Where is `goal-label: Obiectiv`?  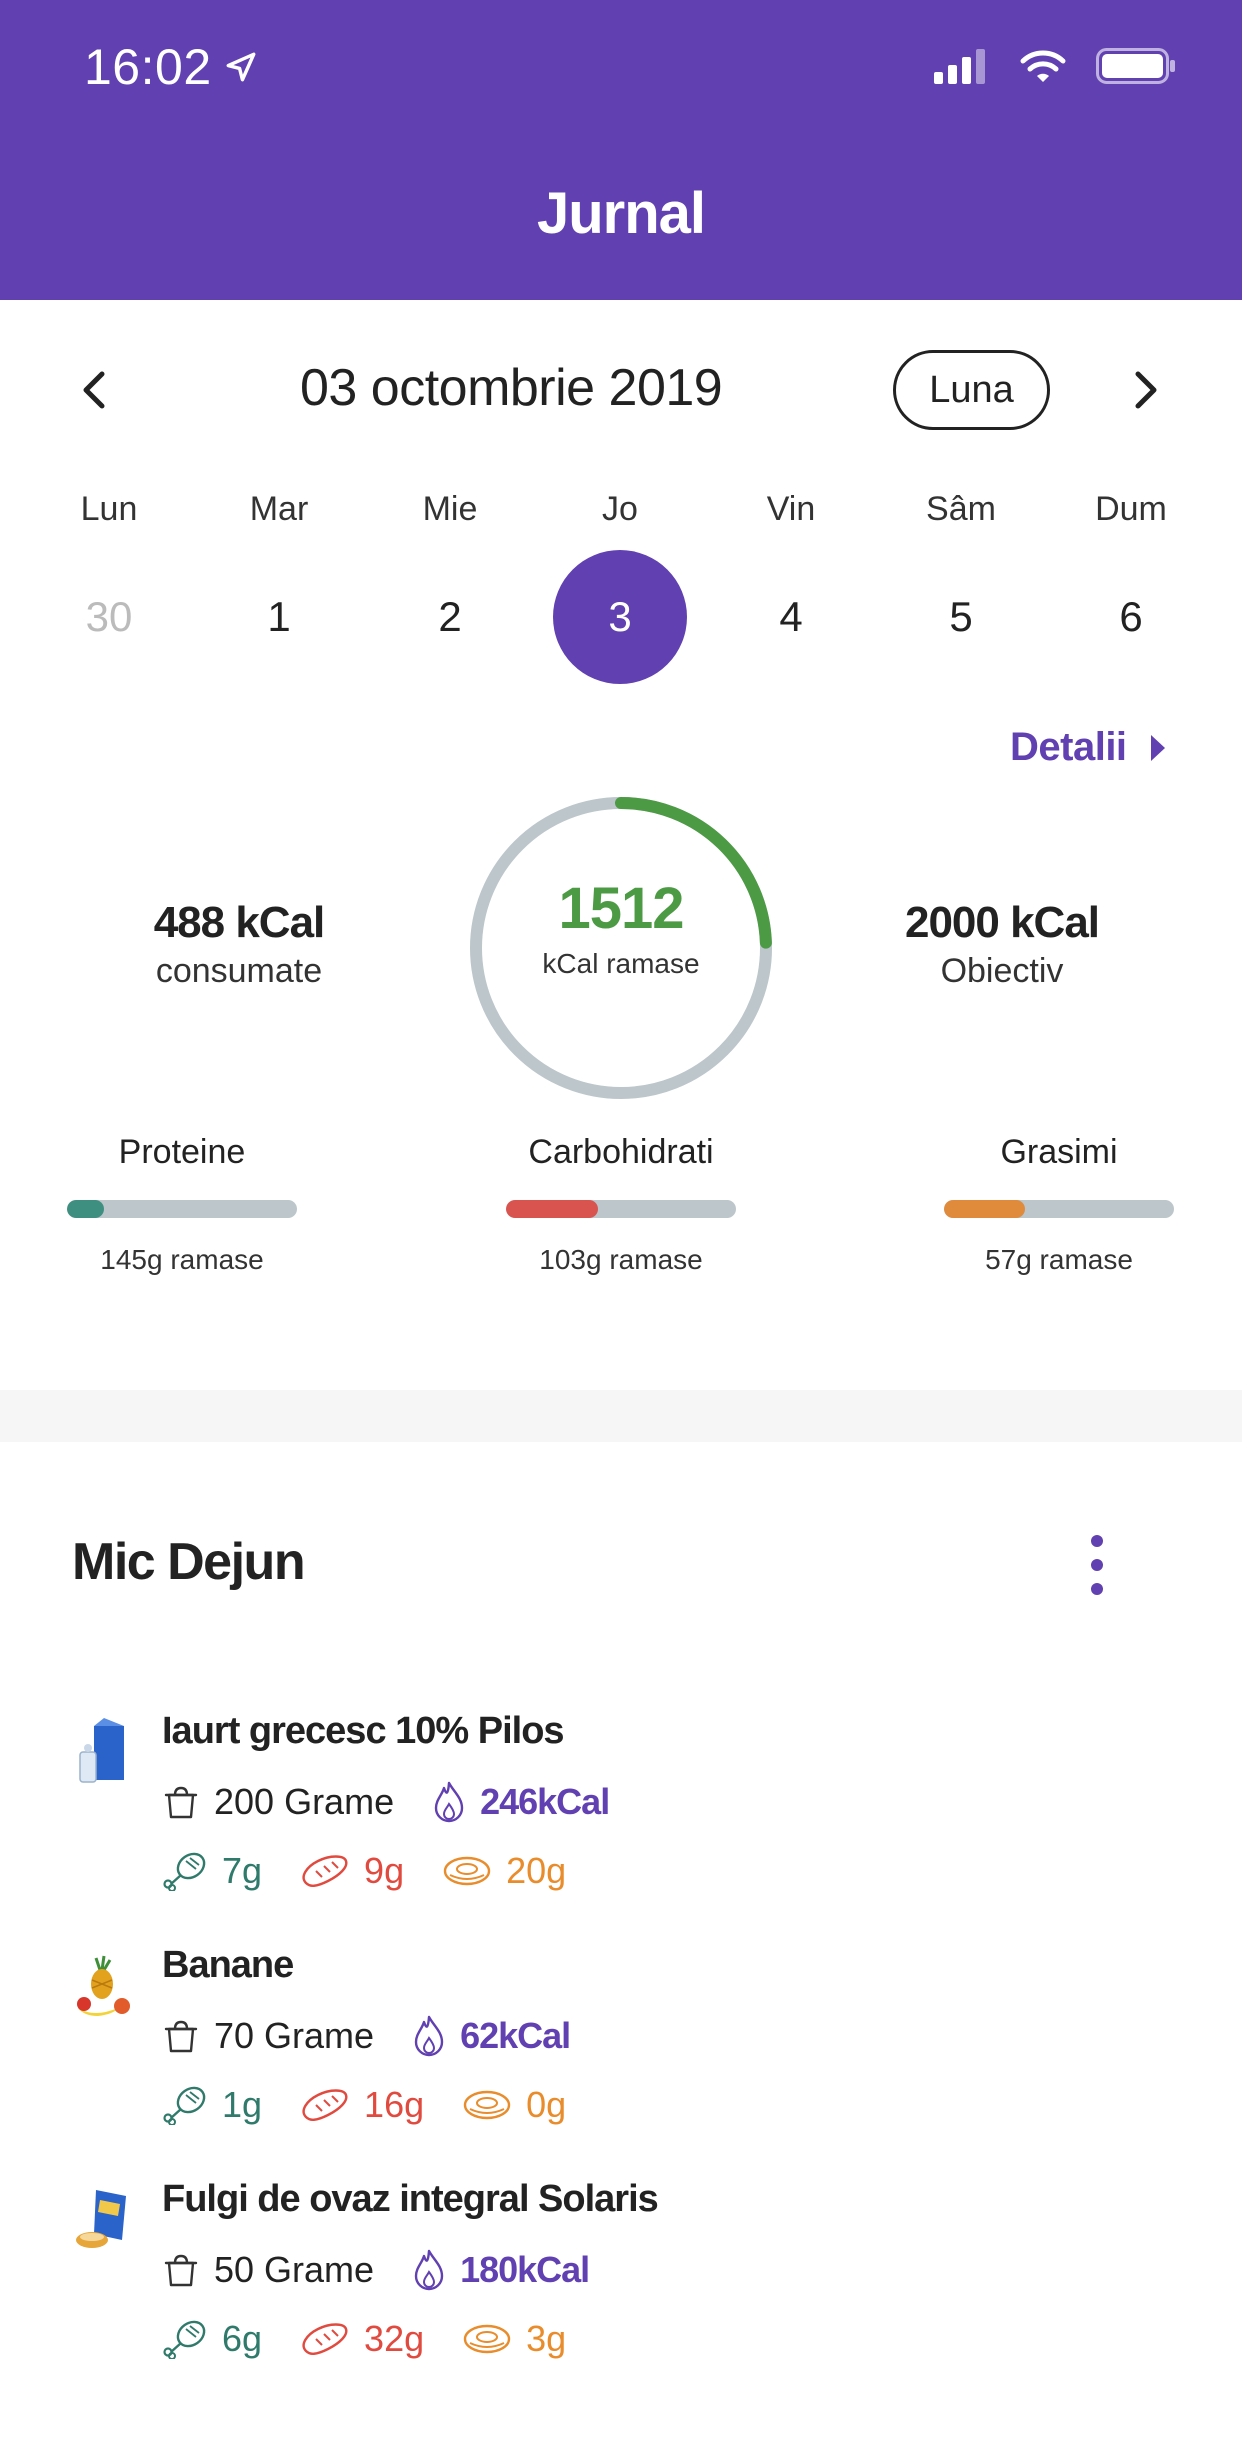
goal-label: Obiectiv is located at coordinates (1002, 971).